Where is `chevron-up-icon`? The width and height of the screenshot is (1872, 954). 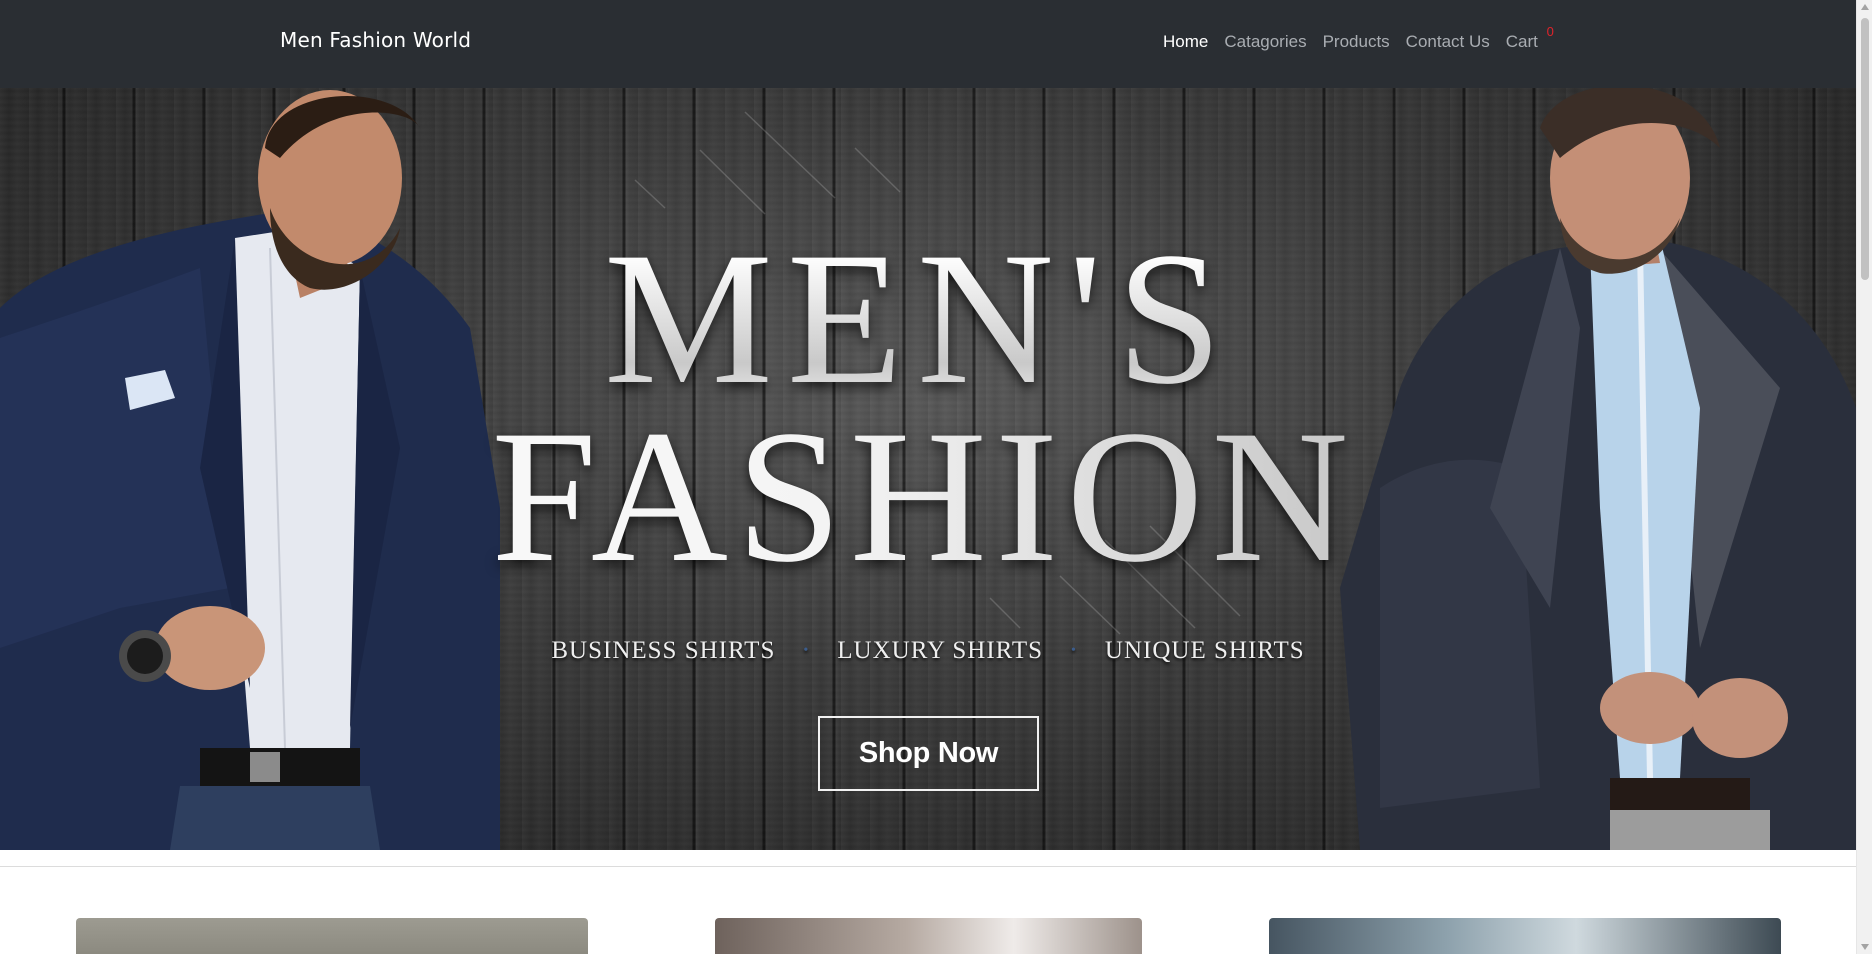
chevron-up-icon is located at coordinates (1865, 7).